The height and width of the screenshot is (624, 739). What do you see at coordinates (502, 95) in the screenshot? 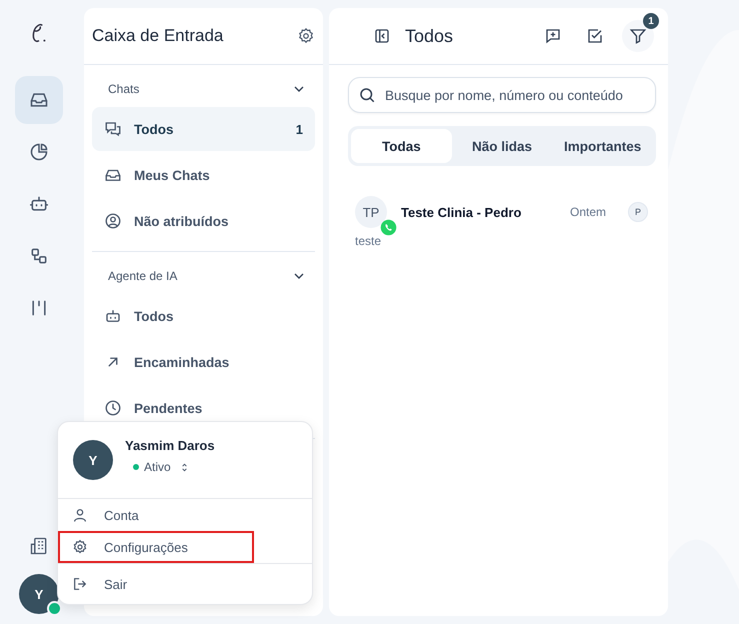
I see `search-field: Busque por nome, número ou conteúdo` at bounding box center [502, 95].